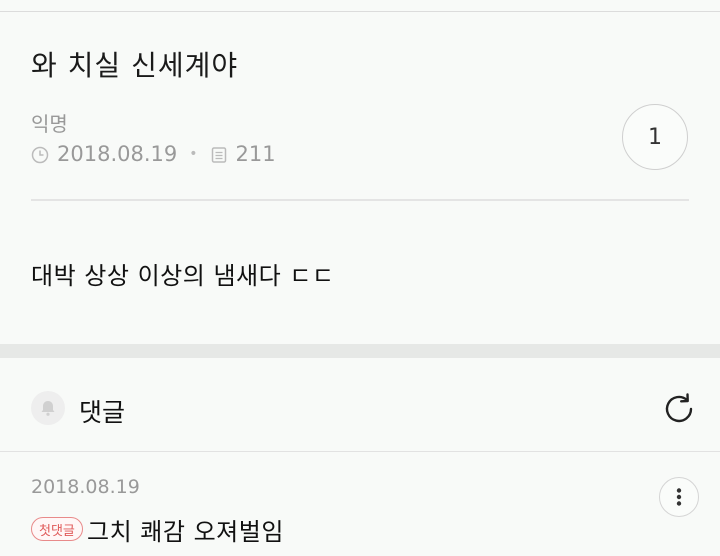 This screenshot has height=556, width=720. What do you see at coordinates (360, 11) in the screenshot?
I see `top-divider` at bounding box center [360, 11].